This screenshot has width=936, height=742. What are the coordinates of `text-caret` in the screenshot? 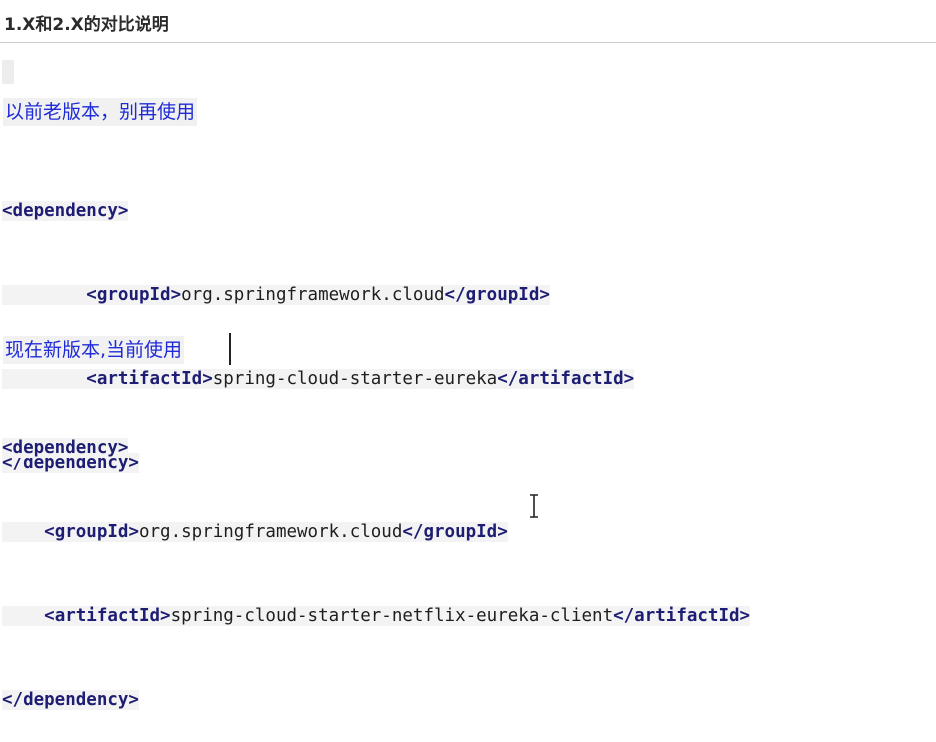 It's located at (230, 349).